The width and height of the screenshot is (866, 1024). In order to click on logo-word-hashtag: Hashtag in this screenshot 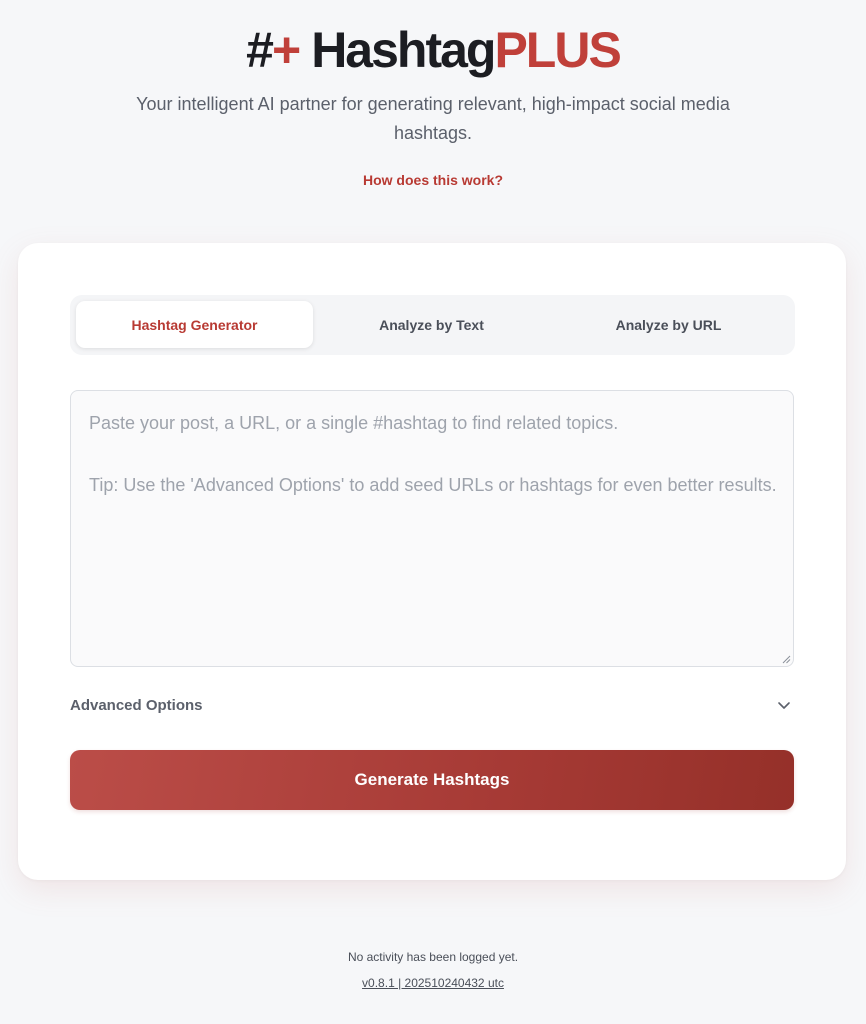, I will do `click(403, 50)`.